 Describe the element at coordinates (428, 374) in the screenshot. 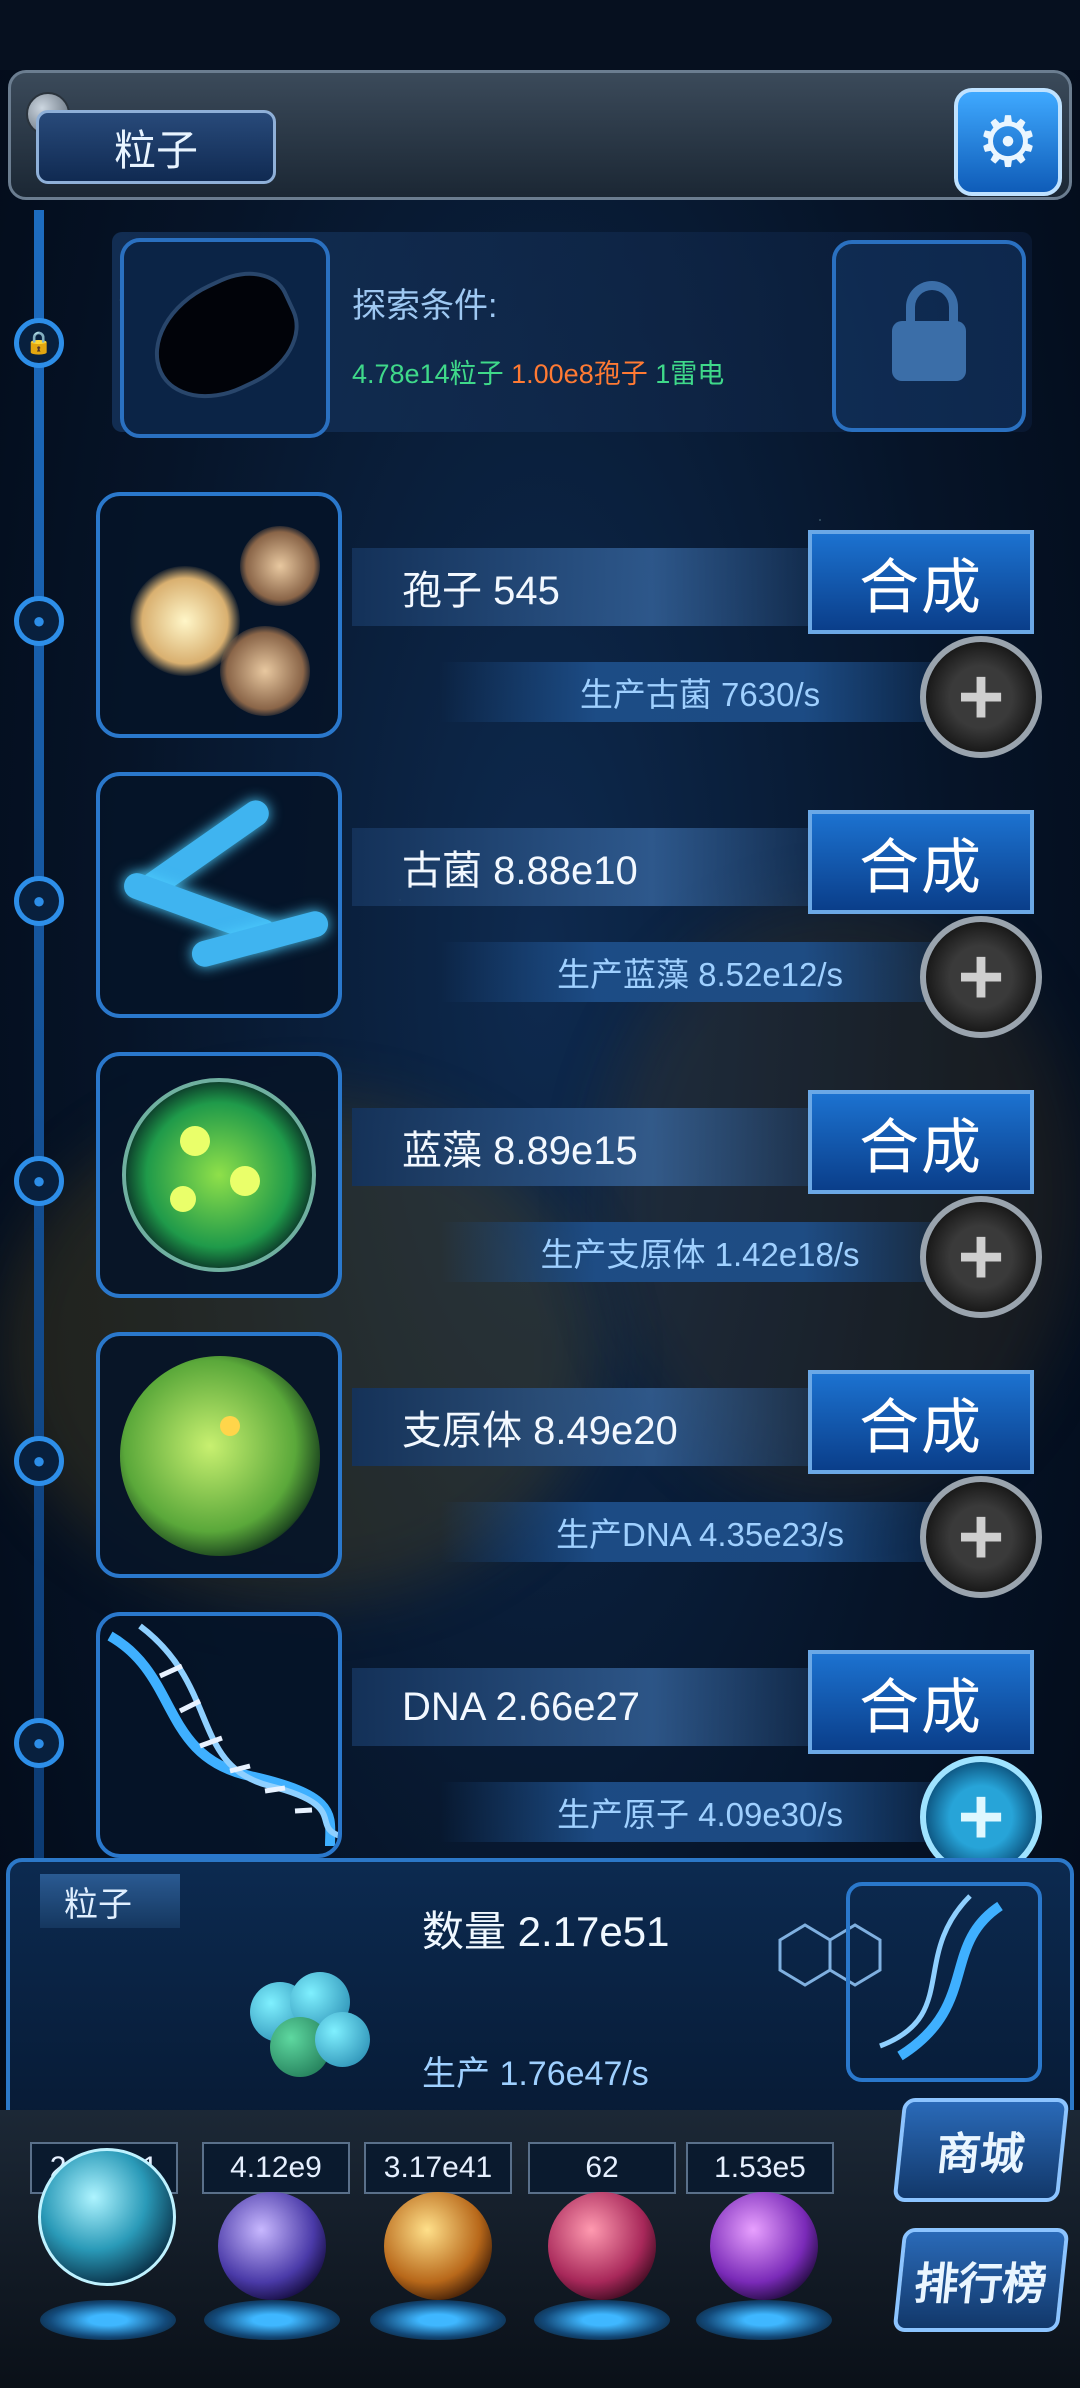

I see `requirement-particles: 4.78e14粒子` at that location.